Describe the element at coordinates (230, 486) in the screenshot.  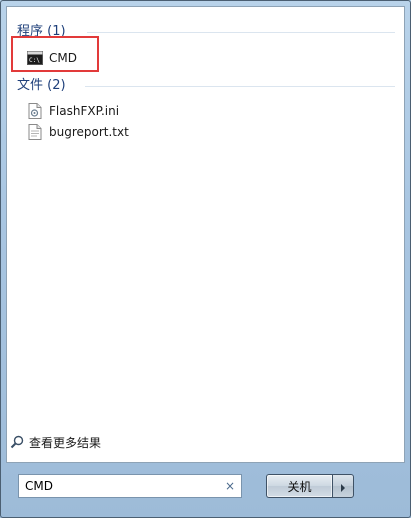
I see `clear-search-icon: ×` at that location.